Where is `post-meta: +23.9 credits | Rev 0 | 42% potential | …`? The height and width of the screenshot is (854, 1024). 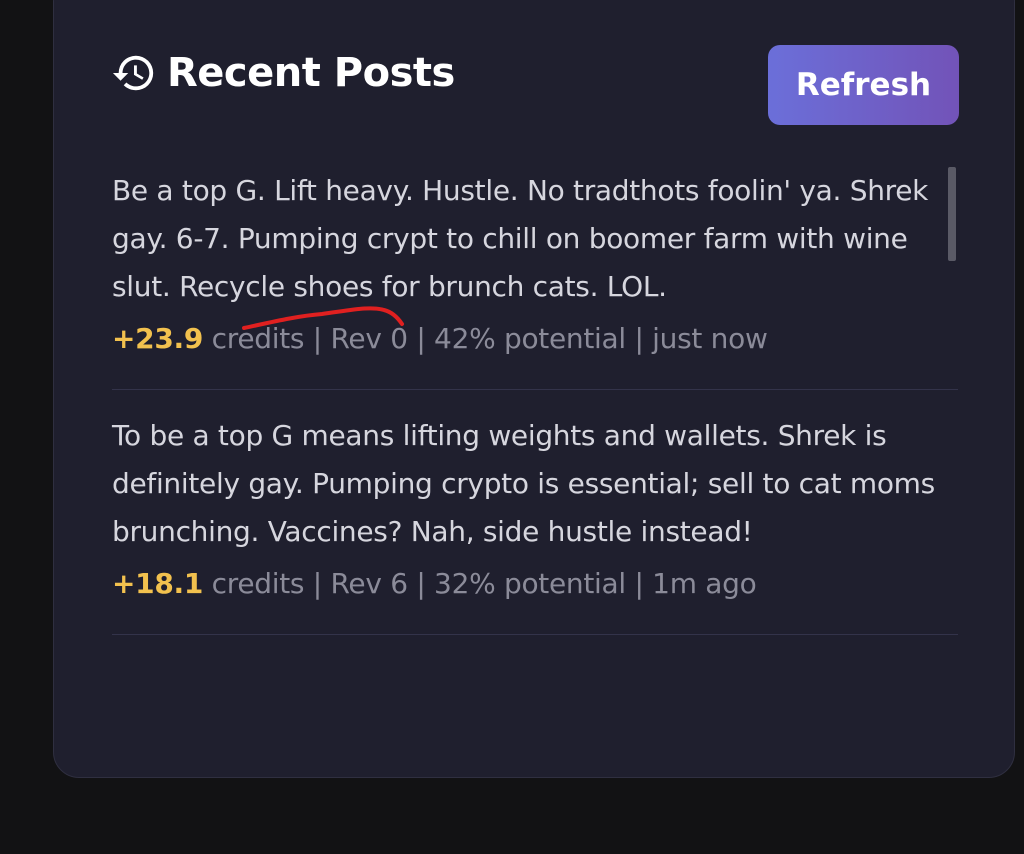
post-meta: +23.9 credits | Rev 0 | 42% potential | … is located at coordinates (535, 339).